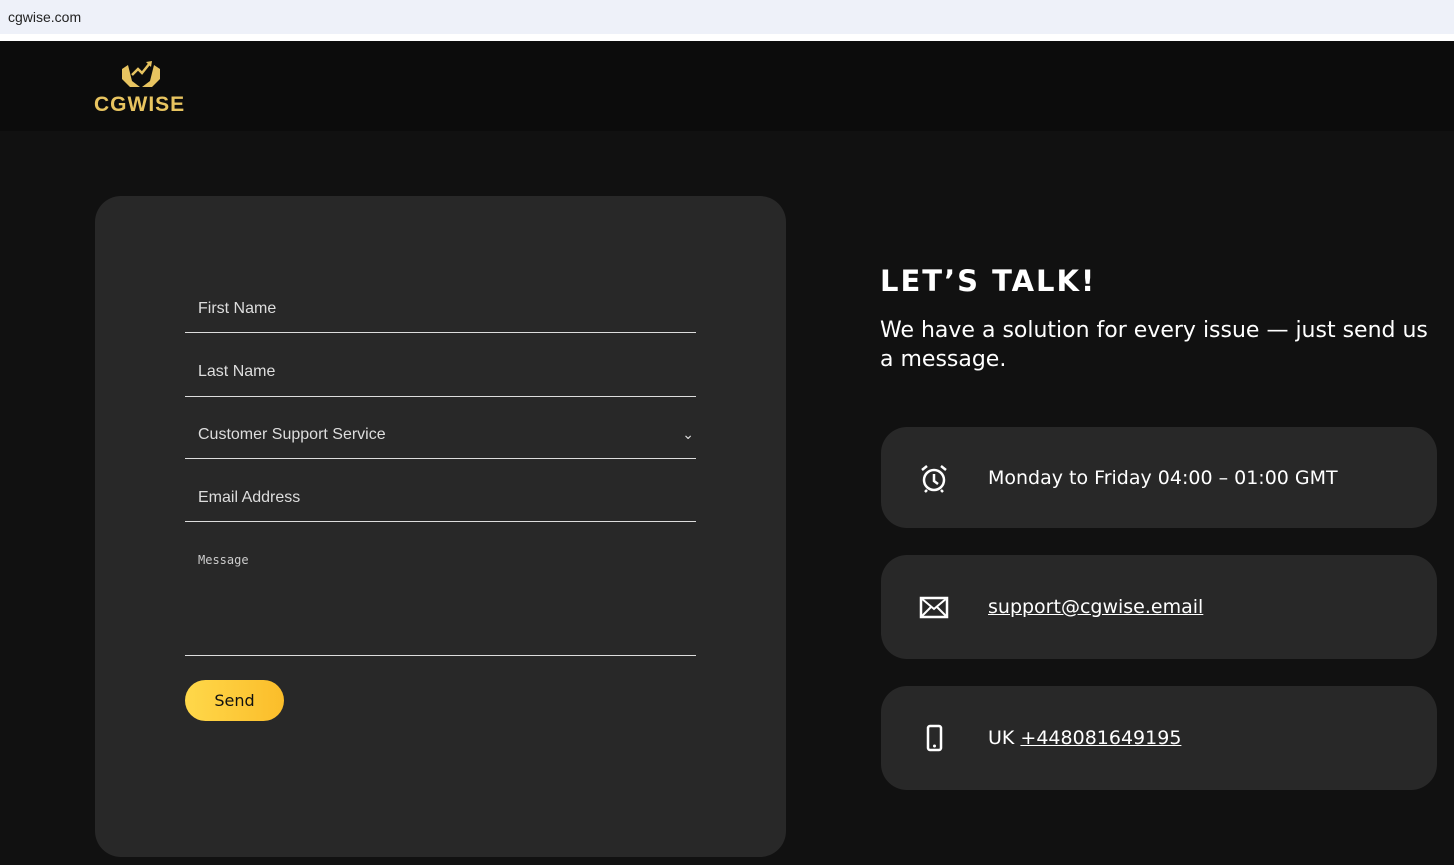 Image resolution: width=1454 pixels, height=865 pixels. What do you see at coordinates (1159, 477) in the screenshot?
I see `hours-card: Monday to Friday 04:00 – 01:00 GMT` at bounding box center [1159, 477].